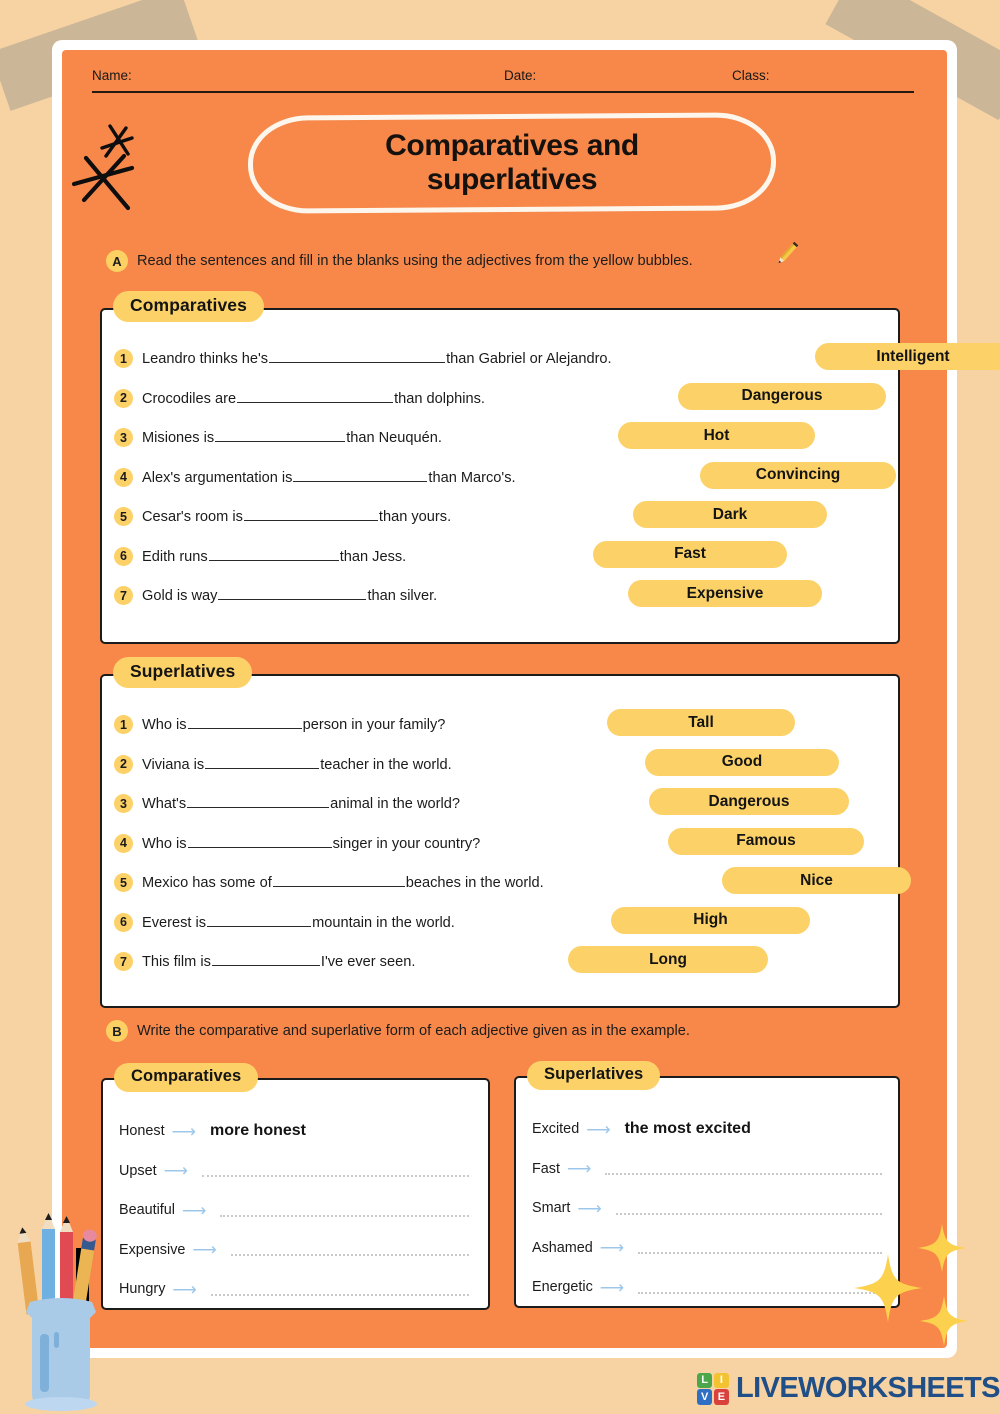  I want to click on adjective-base-word: Expensive, so click(152, 1249).